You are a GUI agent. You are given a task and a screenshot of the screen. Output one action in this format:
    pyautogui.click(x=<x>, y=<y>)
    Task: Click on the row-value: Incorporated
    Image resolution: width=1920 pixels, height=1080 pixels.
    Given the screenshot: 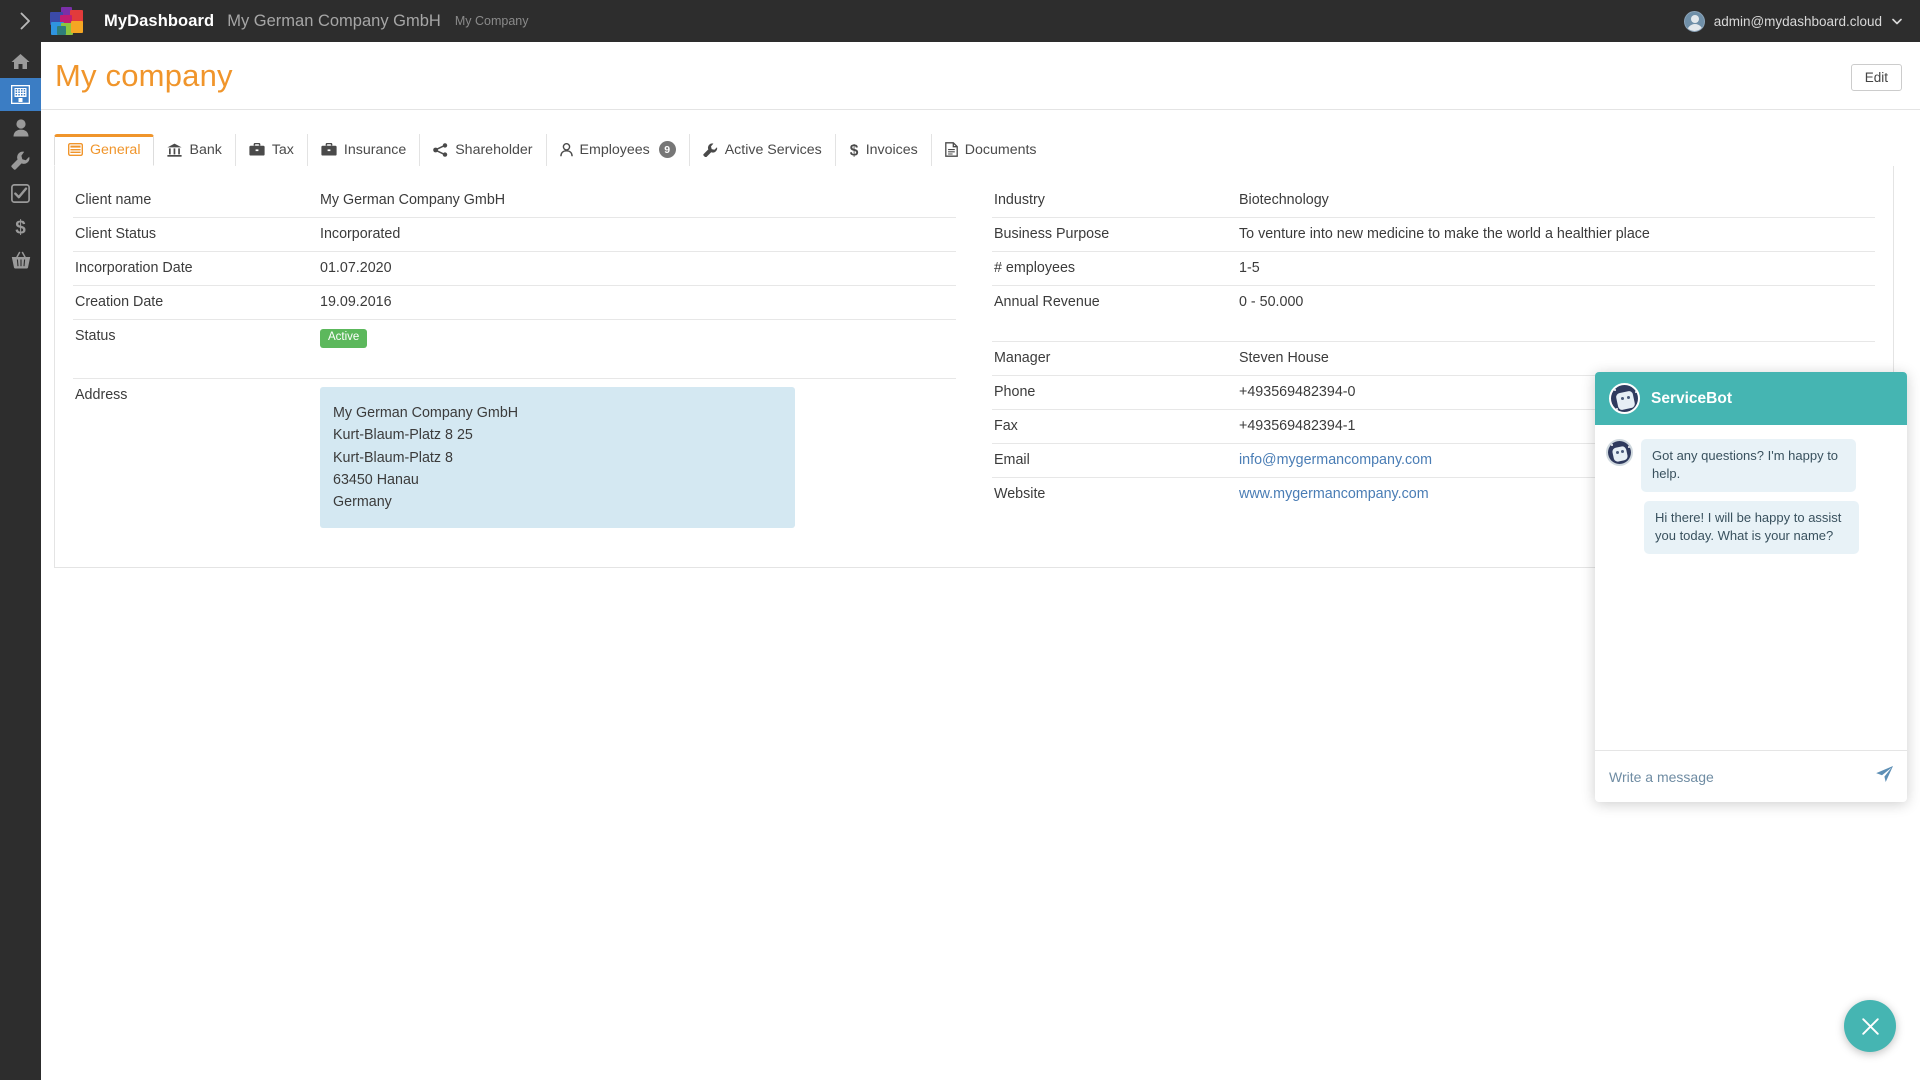 What is the action you would take?
    pyautogui.click(x=360, y=234)
    